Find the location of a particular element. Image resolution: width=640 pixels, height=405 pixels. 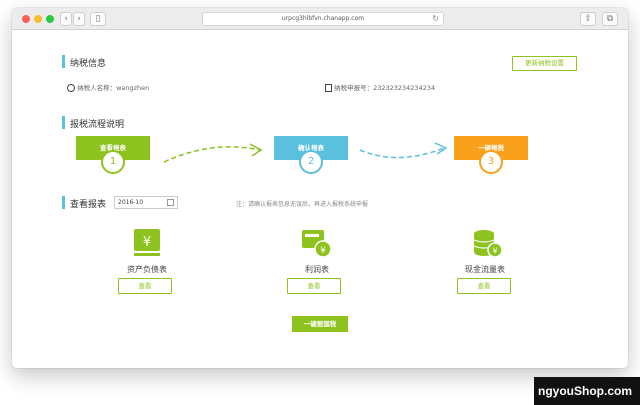

url-text: urpcg3hlbfvn.chanapp.com is located at coordinates (323, 18).